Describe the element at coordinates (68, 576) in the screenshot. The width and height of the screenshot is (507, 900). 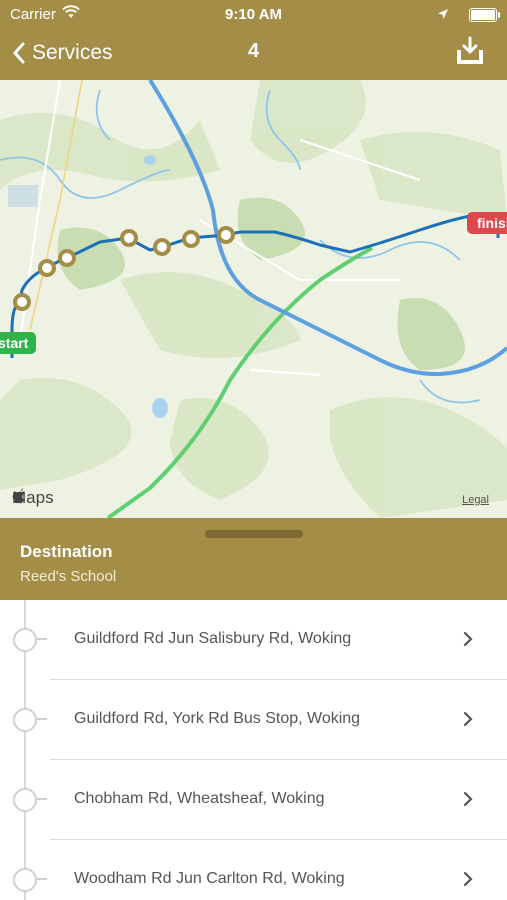
I see `destination-value: Reed's School` at that location.